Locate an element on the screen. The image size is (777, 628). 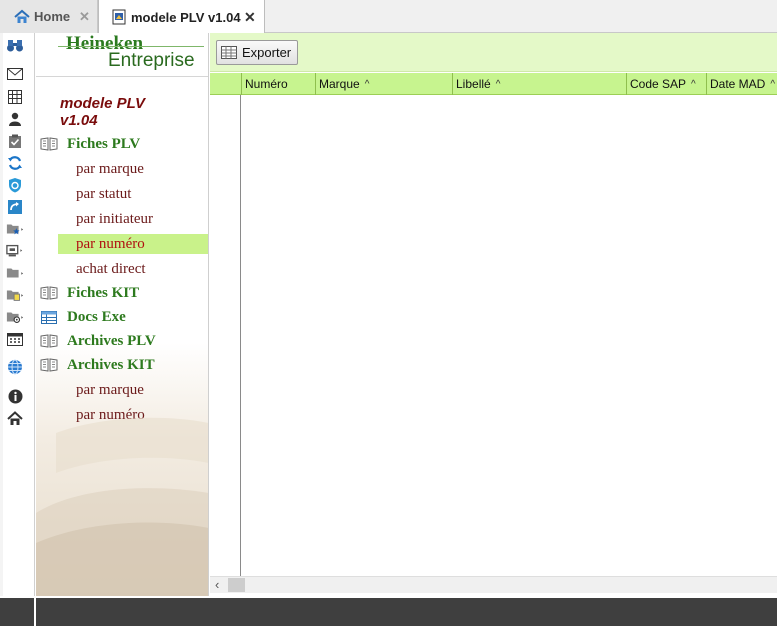
app-icon-strip is located at coordinates (17, 314).